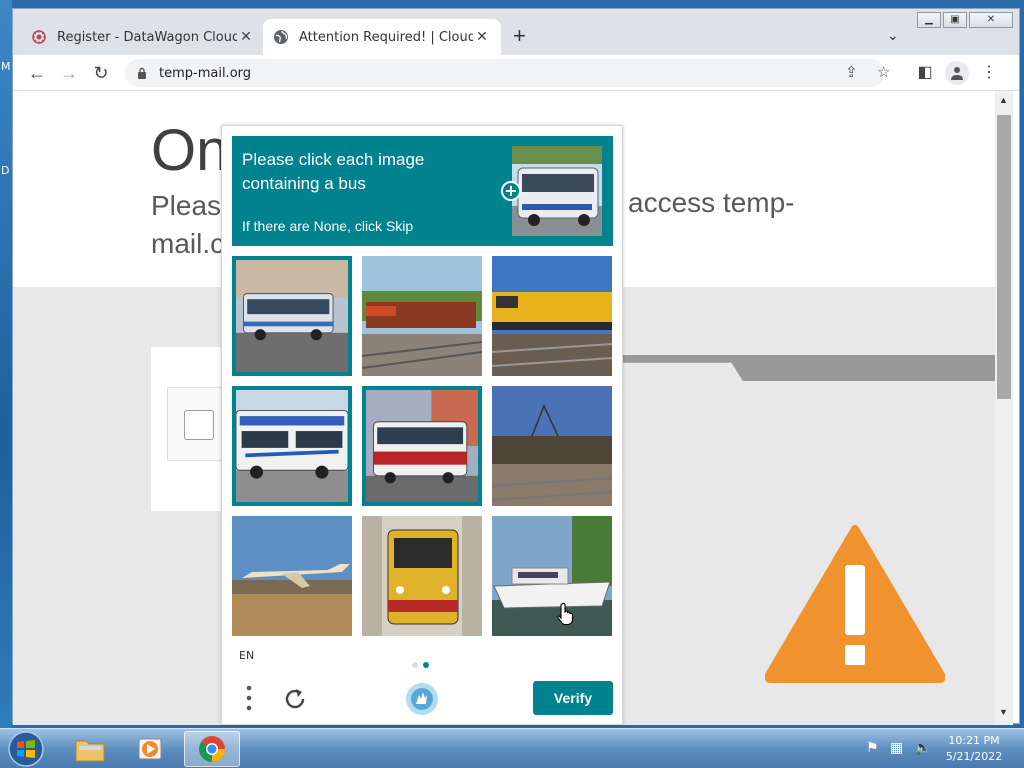 Image resolution: width=1024 pixels, height=768 pixels. I want to click on share-icon: ⇪, so click(851, 72).